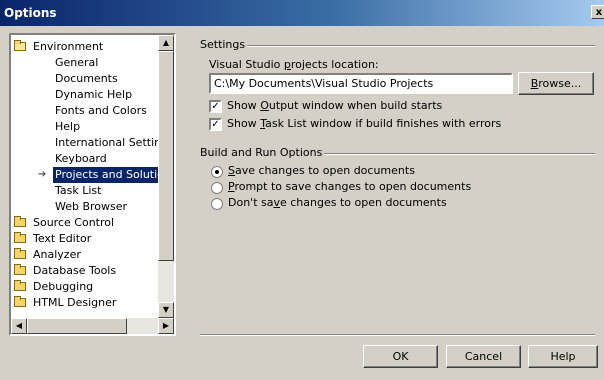 The height and width of the screenshot is (380, 604). I want to click on location-label: Visual Studio projects location:, so click(294, 64).